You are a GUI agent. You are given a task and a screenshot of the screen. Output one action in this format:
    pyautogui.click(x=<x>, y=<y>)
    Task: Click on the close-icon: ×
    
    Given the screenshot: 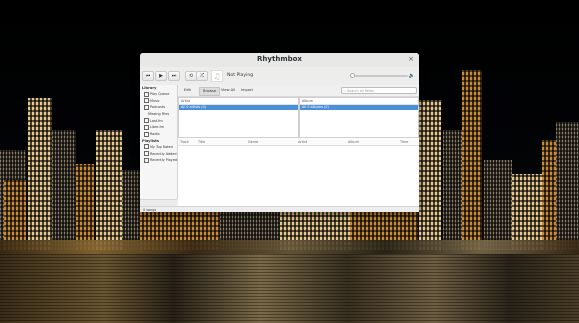 What is the action you would take?
    pyautogui.click(x=411, y=59)
    